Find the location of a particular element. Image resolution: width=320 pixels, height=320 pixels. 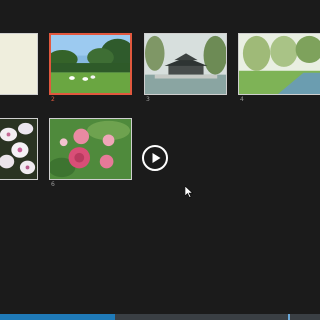

cream-photo-image is located at coordinates (18, 64).